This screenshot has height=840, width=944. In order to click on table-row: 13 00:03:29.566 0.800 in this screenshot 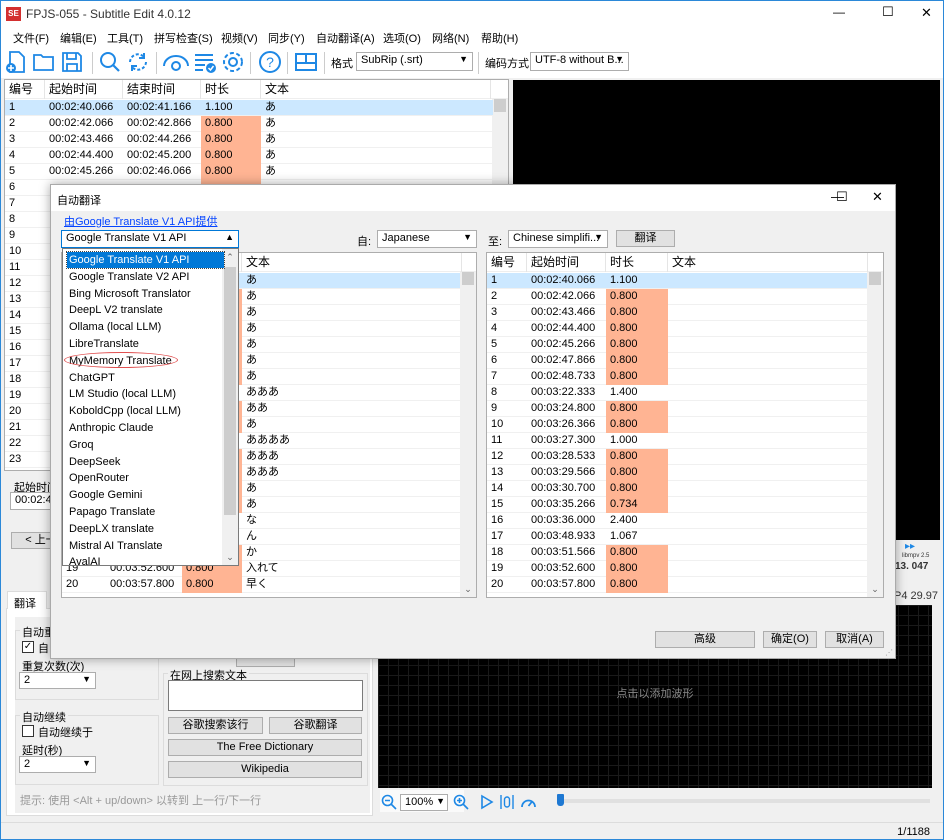, I will do `click(677, 473)`.